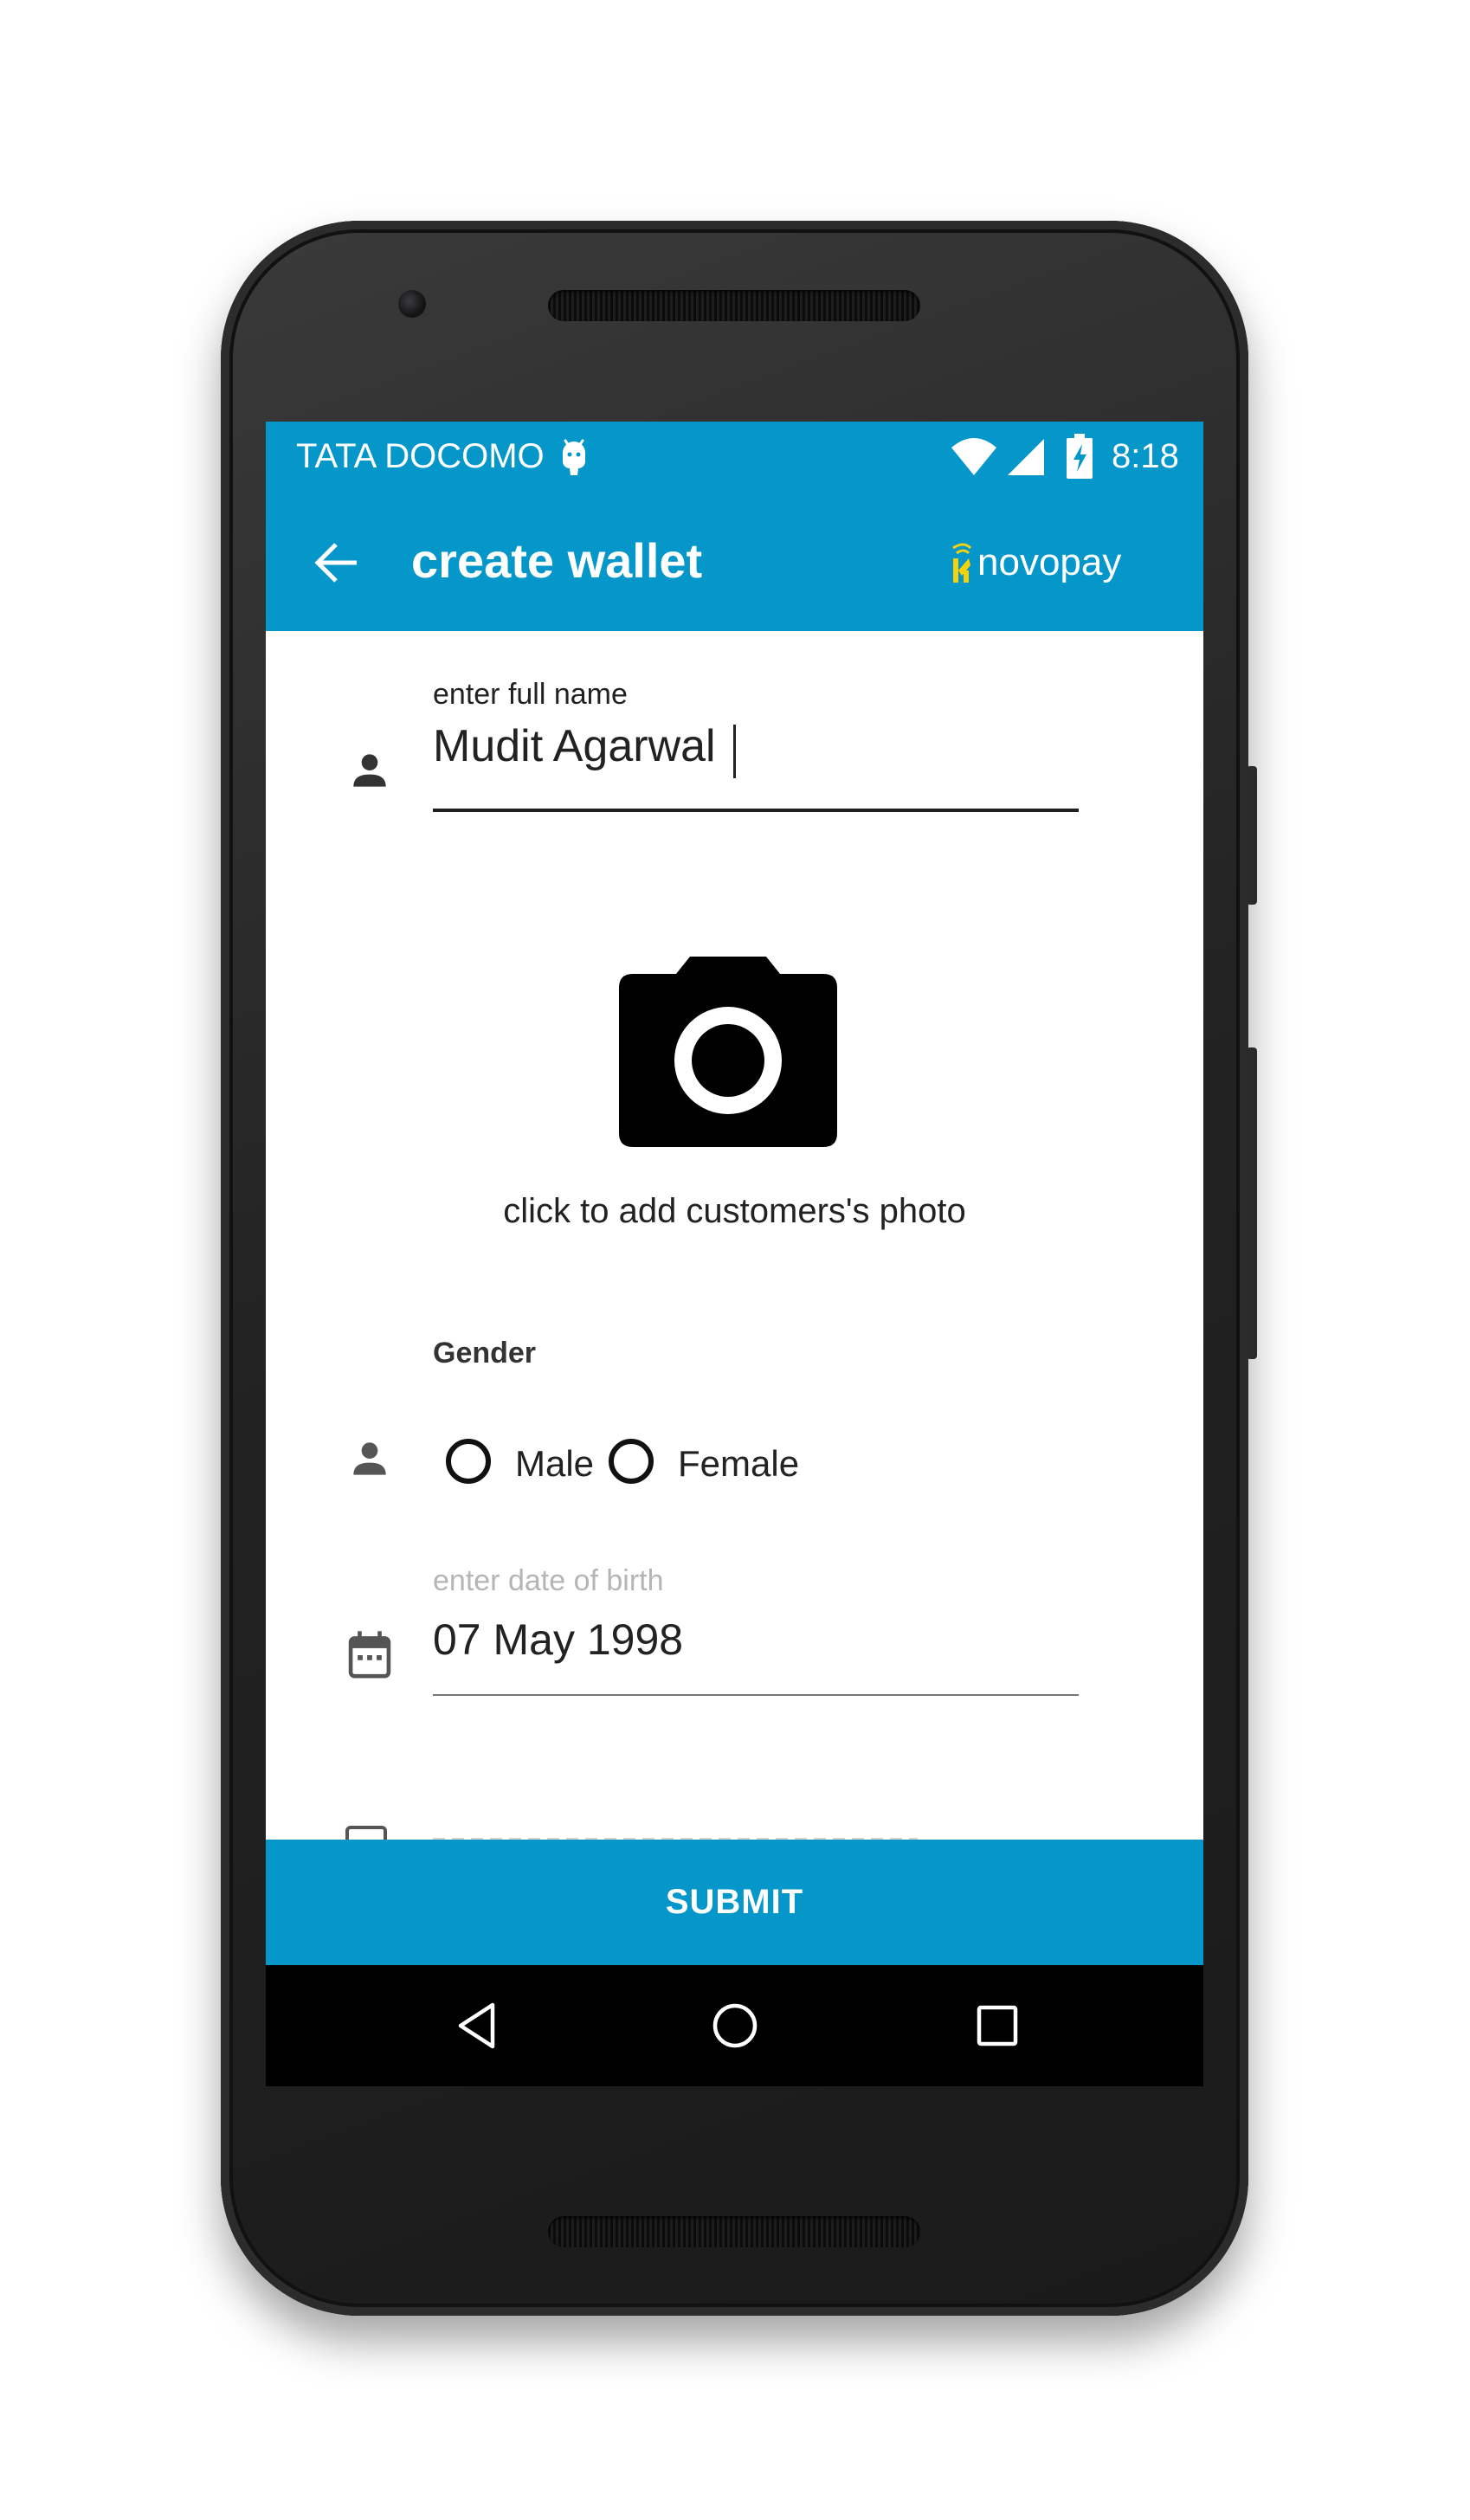 The width and height of the screenshot is (1470, 2520). I want to click on dob-input-value: 07 May 1998, so click(559, 1639).